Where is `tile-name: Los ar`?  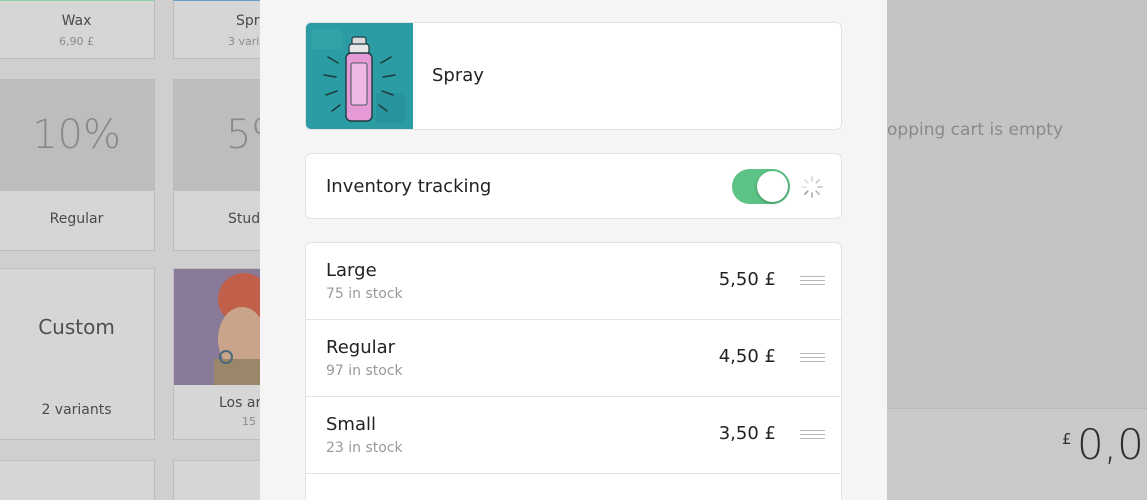 tile-name: Los ar is located at coordinates (240, 403).